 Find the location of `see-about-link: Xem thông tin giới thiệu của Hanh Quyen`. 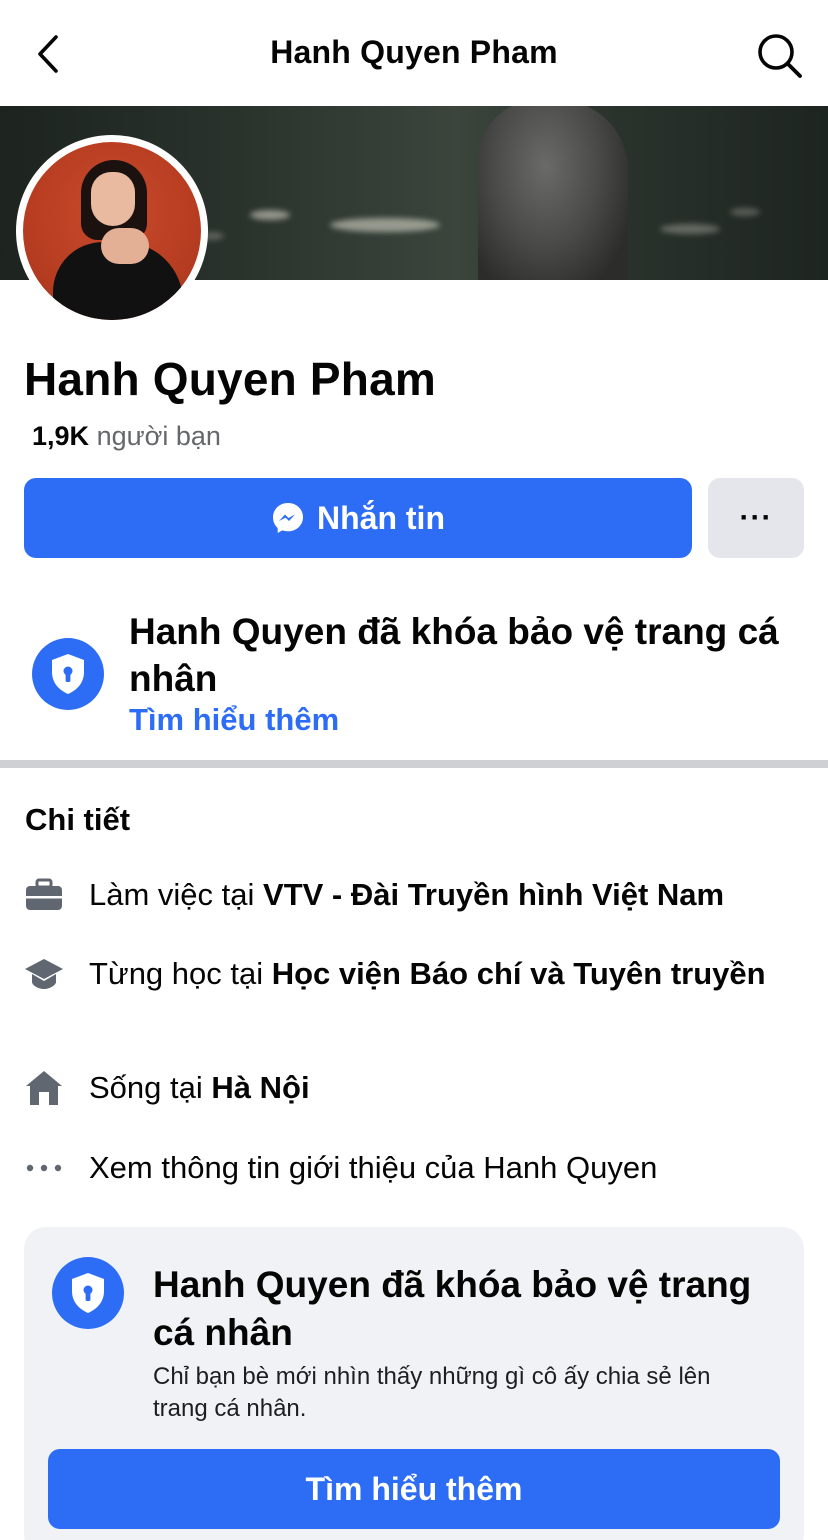

see-about-link: Xem thông tin giới thiệu của Hanh Quyen is located at coordinates (373, 1167).